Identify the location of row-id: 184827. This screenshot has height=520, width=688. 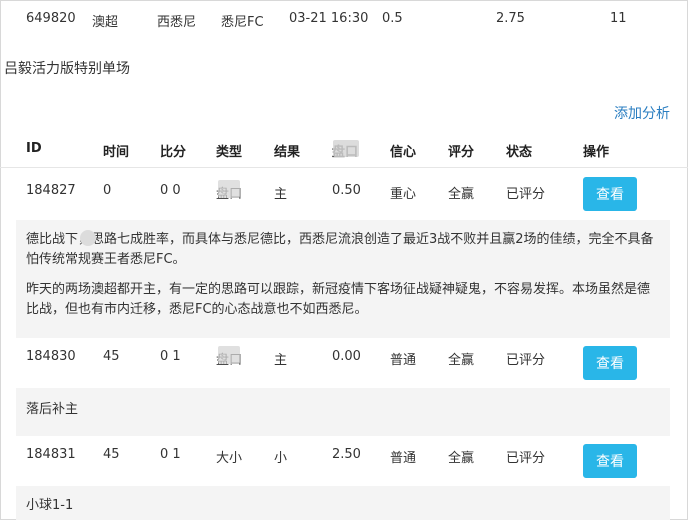
(51, 190).